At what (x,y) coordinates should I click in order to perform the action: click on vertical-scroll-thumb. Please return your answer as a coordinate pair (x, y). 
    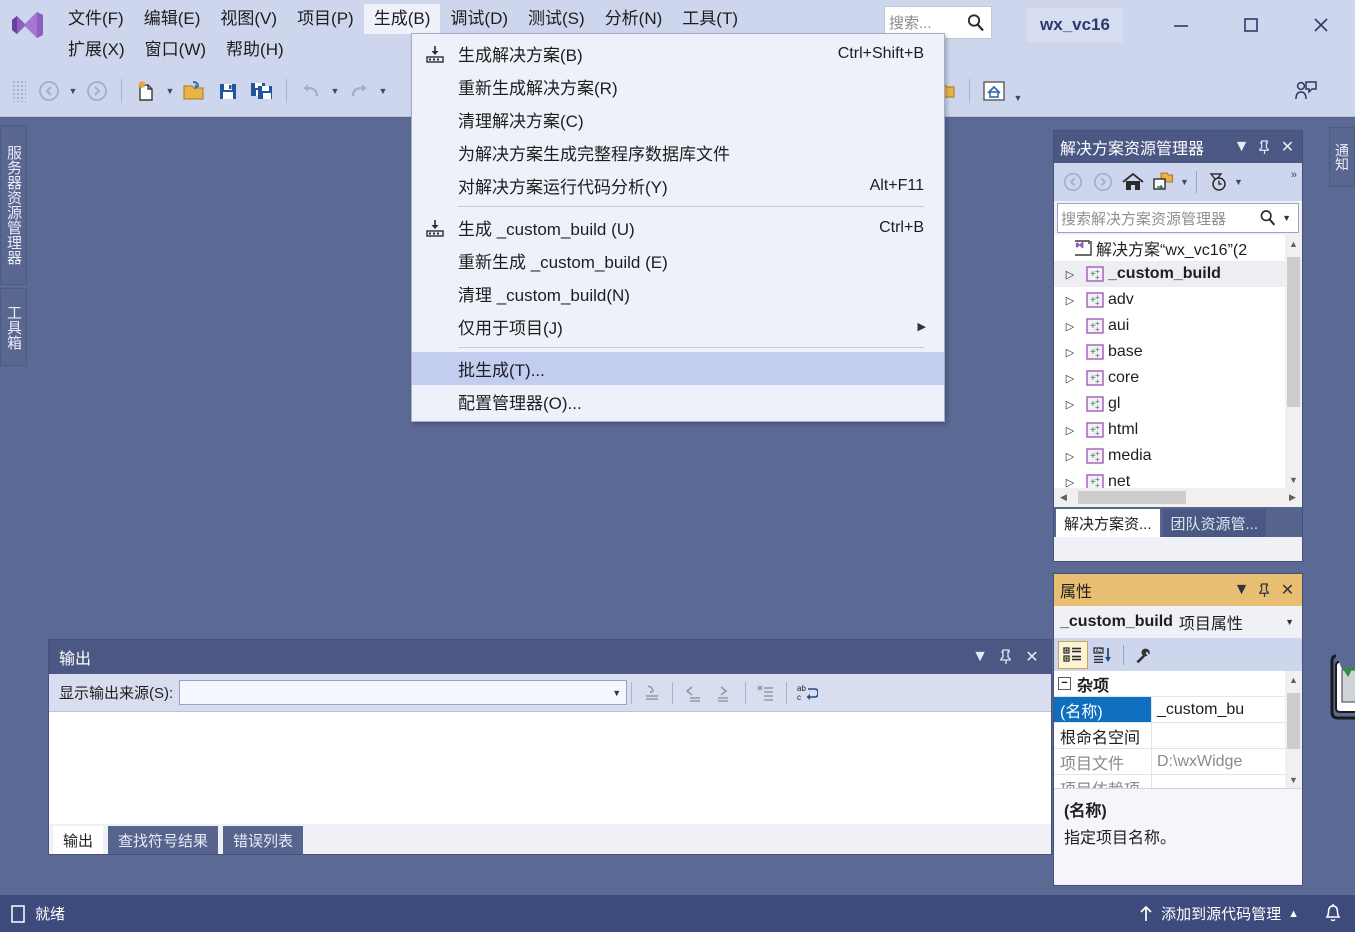
    Looking at the image, I should click on (1293, 721).